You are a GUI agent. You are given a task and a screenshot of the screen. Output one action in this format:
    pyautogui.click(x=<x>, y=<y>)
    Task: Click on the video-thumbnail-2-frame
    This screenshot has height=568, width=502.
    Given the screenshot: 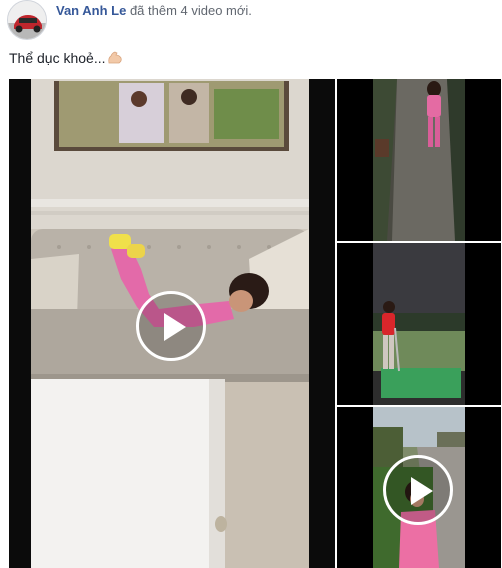 What is the action you would take?
    pyautogui.click(x=419, y=324)
    